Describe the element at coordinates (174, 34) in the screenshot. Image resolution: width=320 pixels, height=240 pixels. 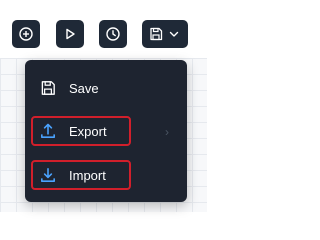
I see `chevron-down-icon` at that location.